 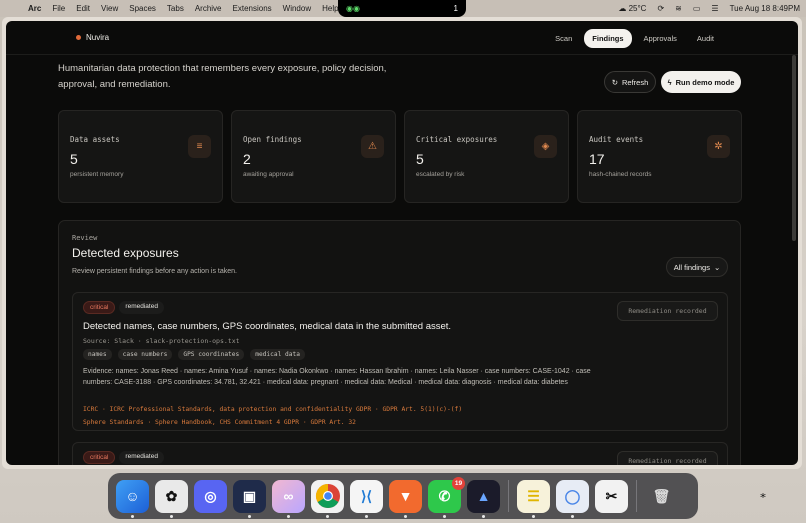 I want to click on stat-sub: hash-chained records, so click(x=620, y=174).